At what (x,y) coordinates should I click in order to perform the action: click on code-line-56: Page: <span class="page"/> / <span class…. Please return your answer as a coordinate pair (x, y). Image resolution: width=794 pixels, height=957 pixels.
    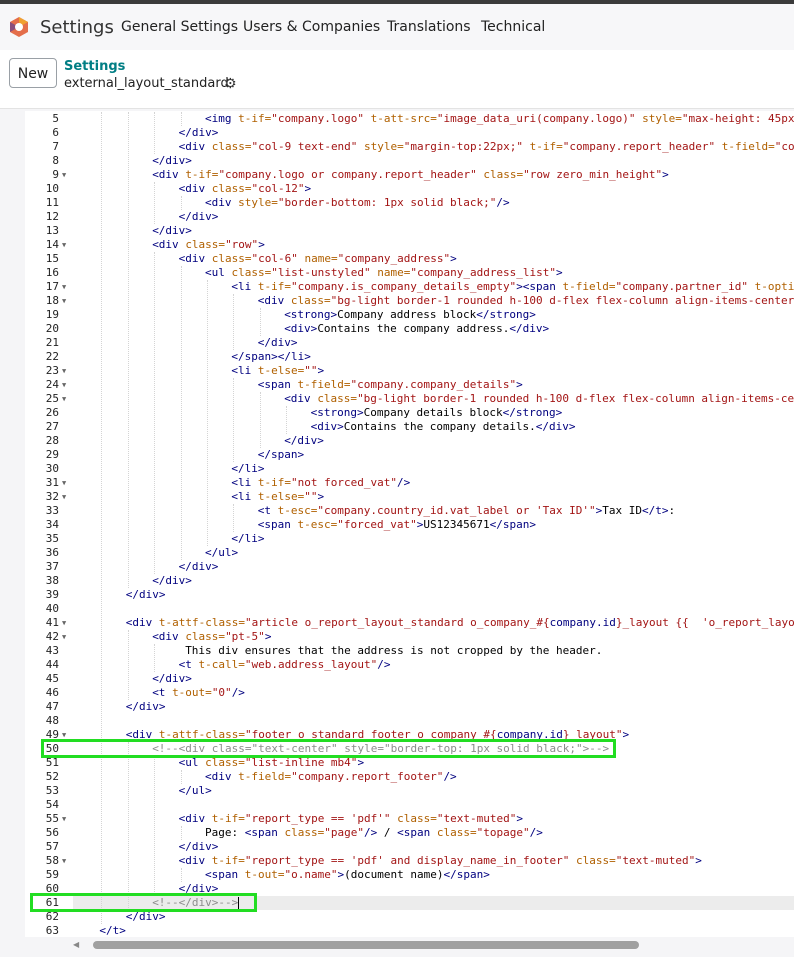
    Looking at the image, I should click on (374, 833).